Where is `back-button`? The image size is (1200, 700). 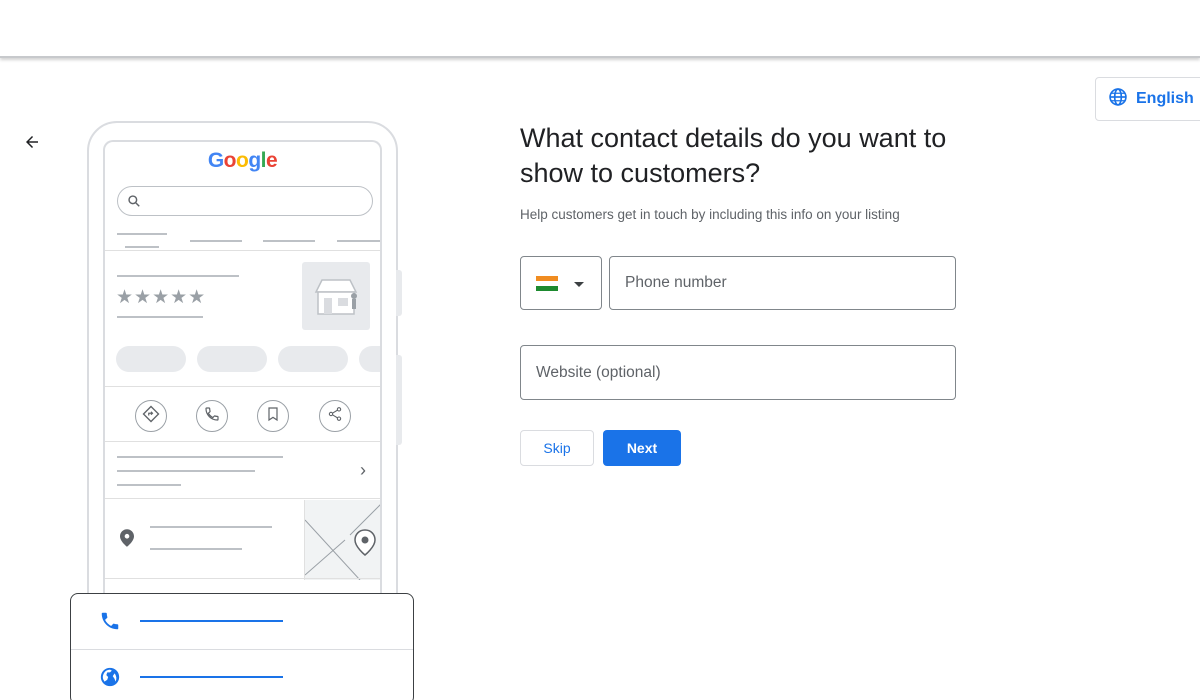
back-button is located at coordinates (32, 144).